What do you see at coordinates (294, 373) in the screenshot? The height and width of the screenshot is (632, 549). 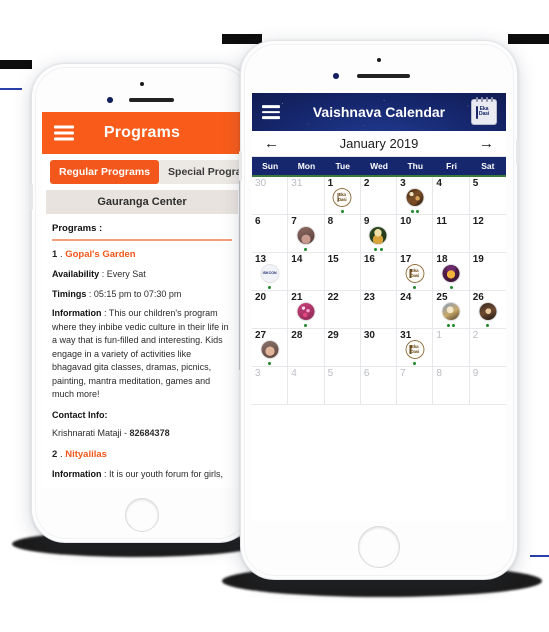 I see `calendar-day-number: 4` at bounding box center [294, 373].